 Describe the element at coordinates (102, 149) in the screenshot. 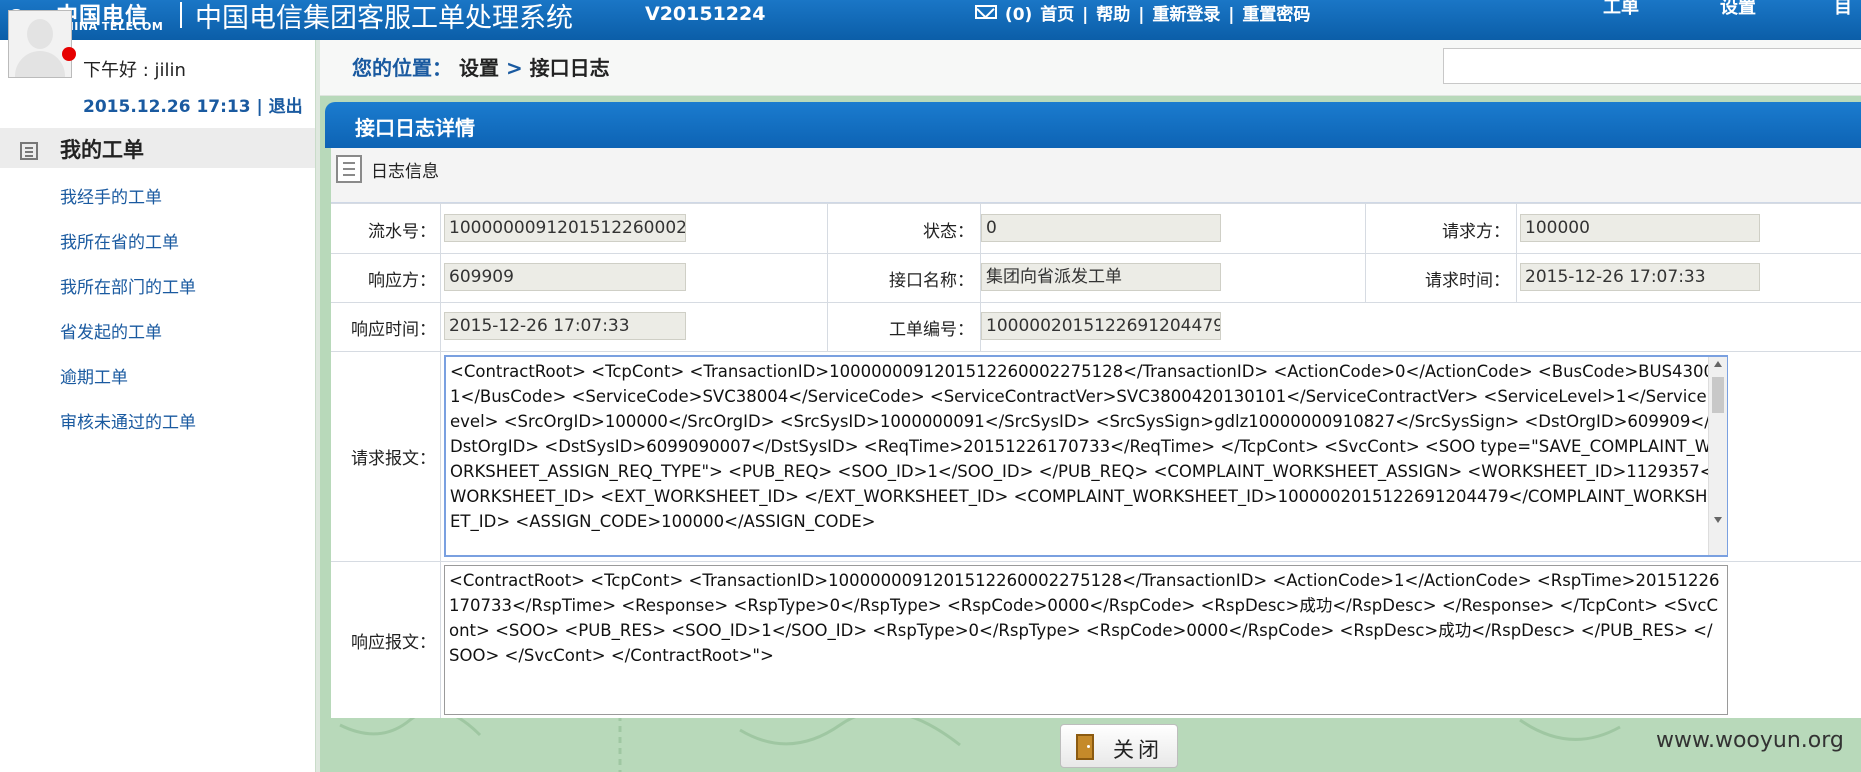

I see `menu-title: 我的工单` at that location.